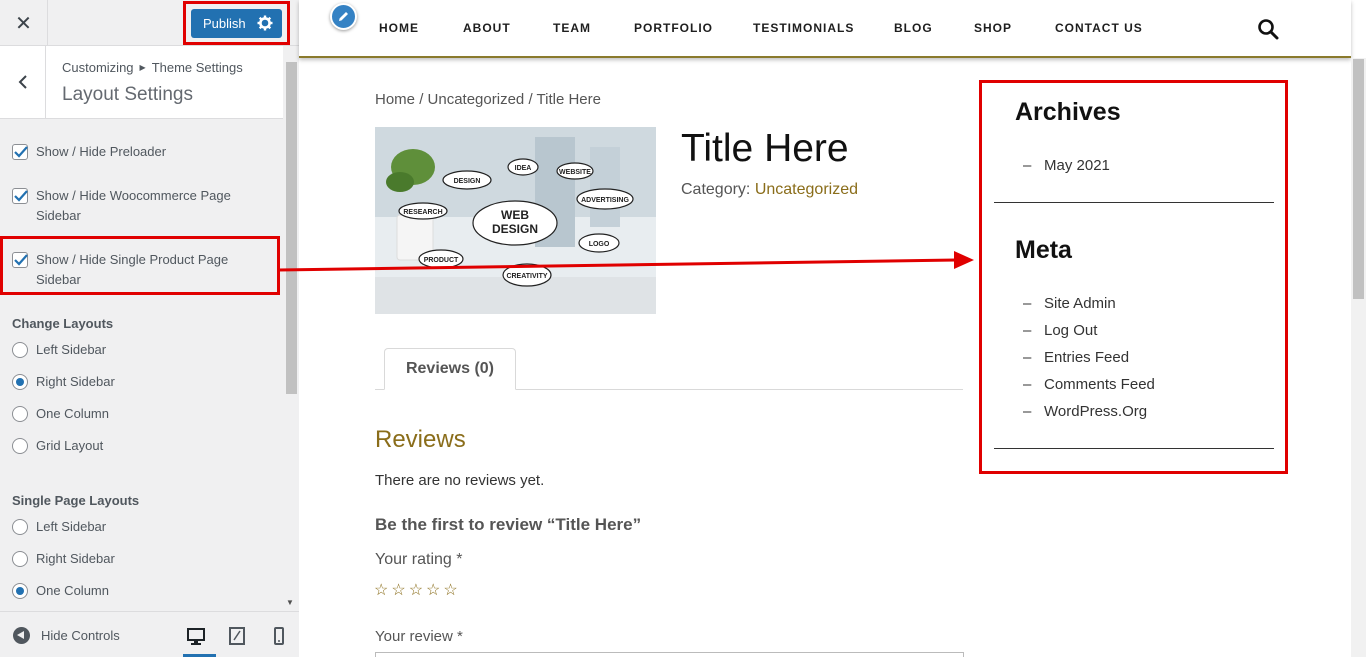 This screenshot has width=1366, height=657. What do you see at coordinates (419, 636) in the screenshot?
I see `review-label: Your review *` at bounding box center [419, 636].